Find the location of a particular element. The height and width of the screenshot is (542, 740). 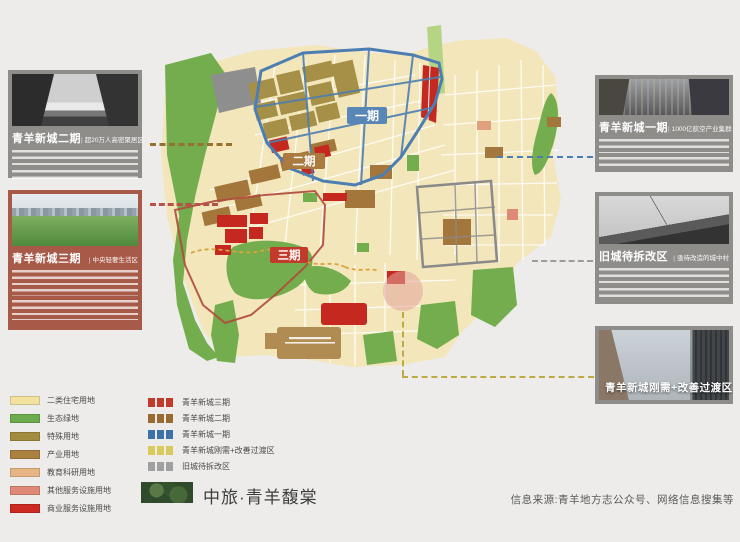

transition-zone-circle is located at coordinates (403, 291).